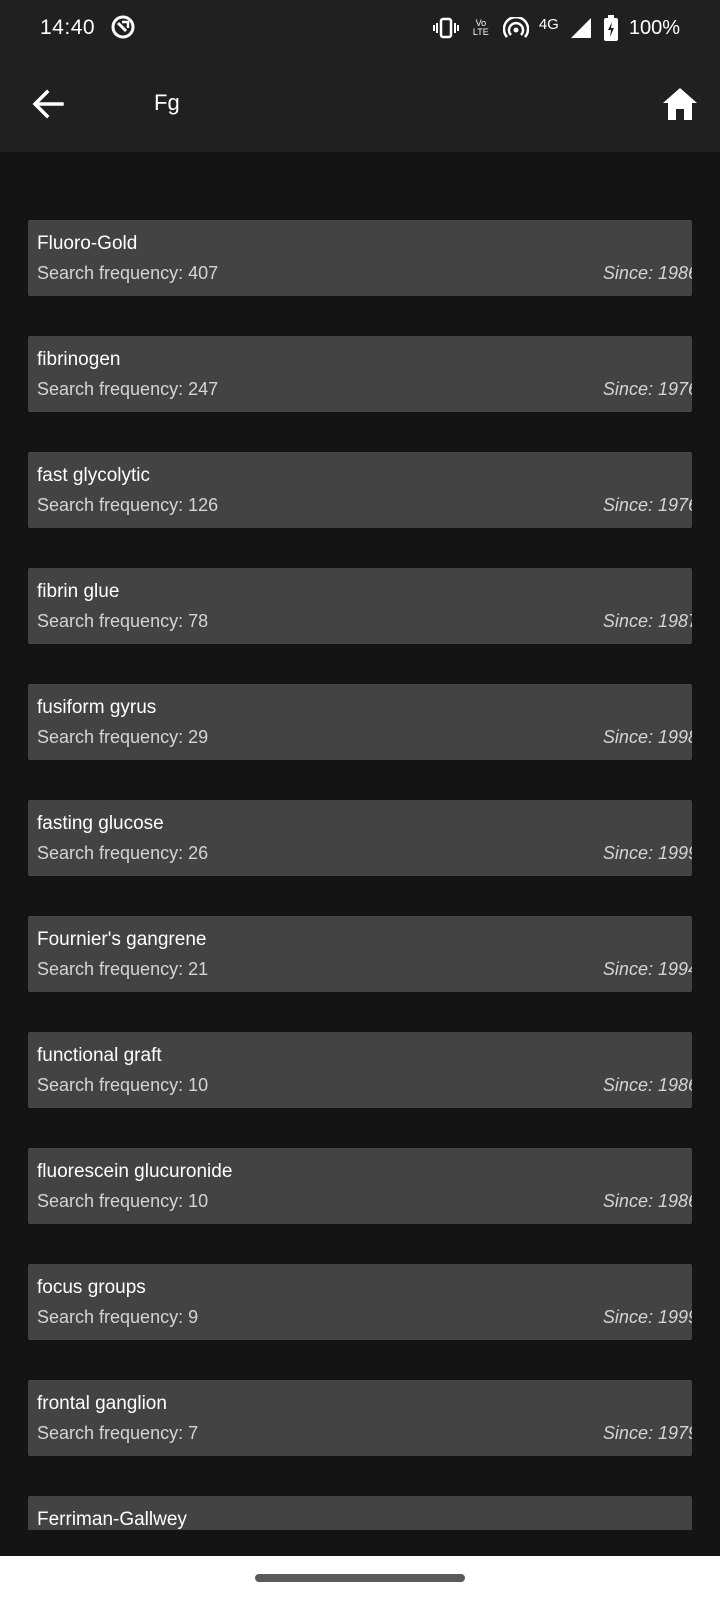  Describe the element at coordinates (122, 939) in the screenshot. I see `term-label: Fournier's gangrene` at that location.